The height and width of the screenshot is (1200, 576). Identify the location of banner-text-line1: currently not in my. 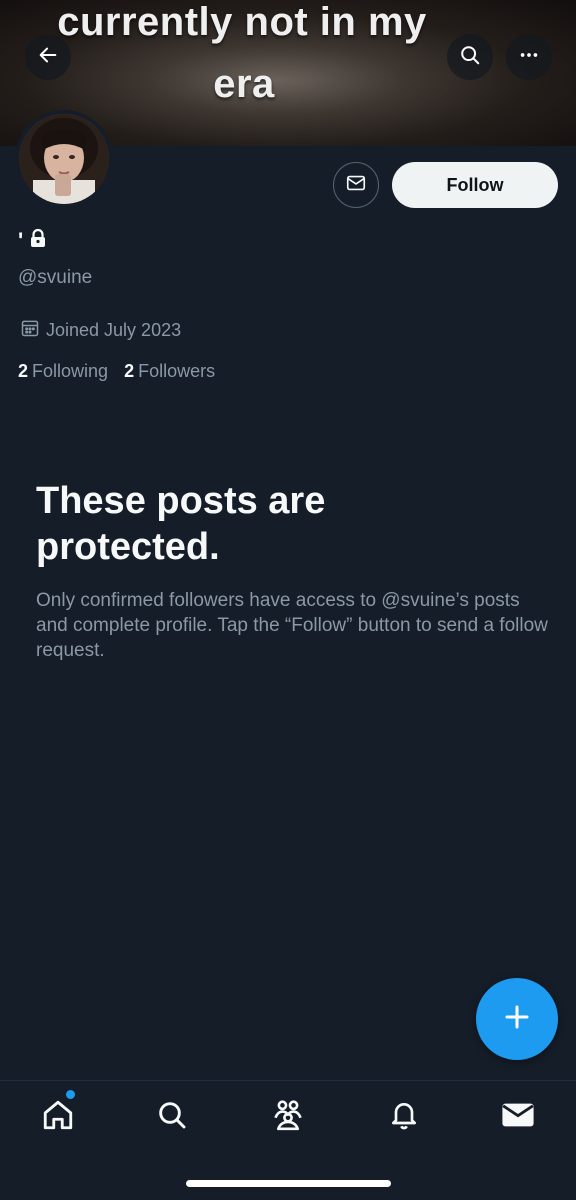
(242, 22).